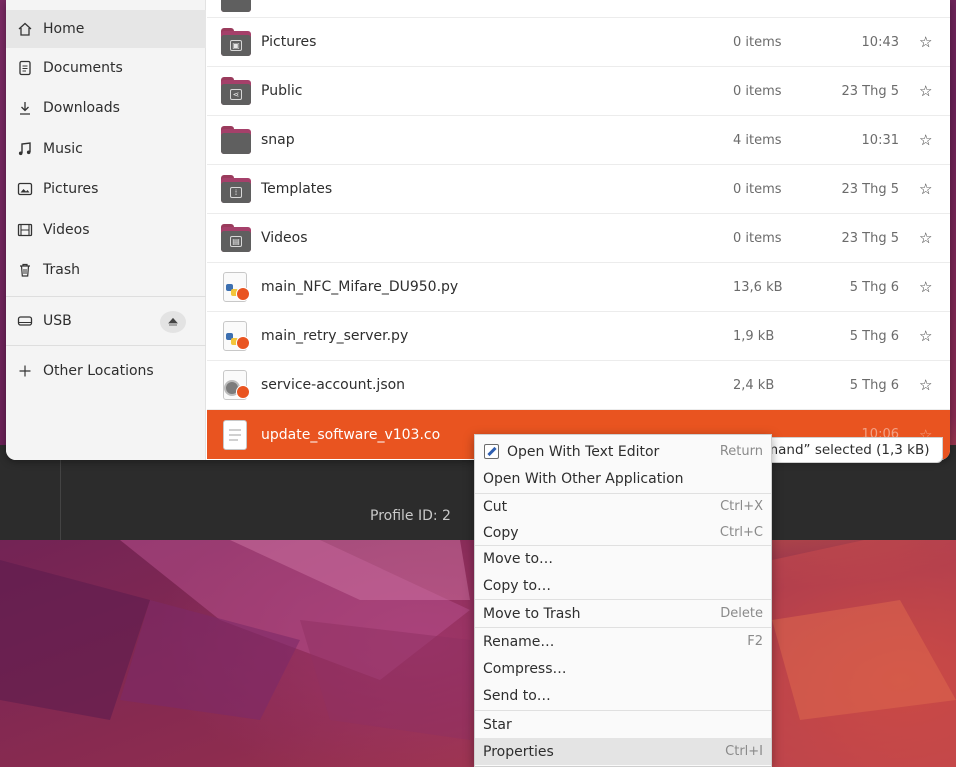 Image resolution: width=956 pixels, height=767 pixels. Describe the element at coordinates (71, 189) in the screenshot. I see `sidebar-item-label: Pictures` at that location.